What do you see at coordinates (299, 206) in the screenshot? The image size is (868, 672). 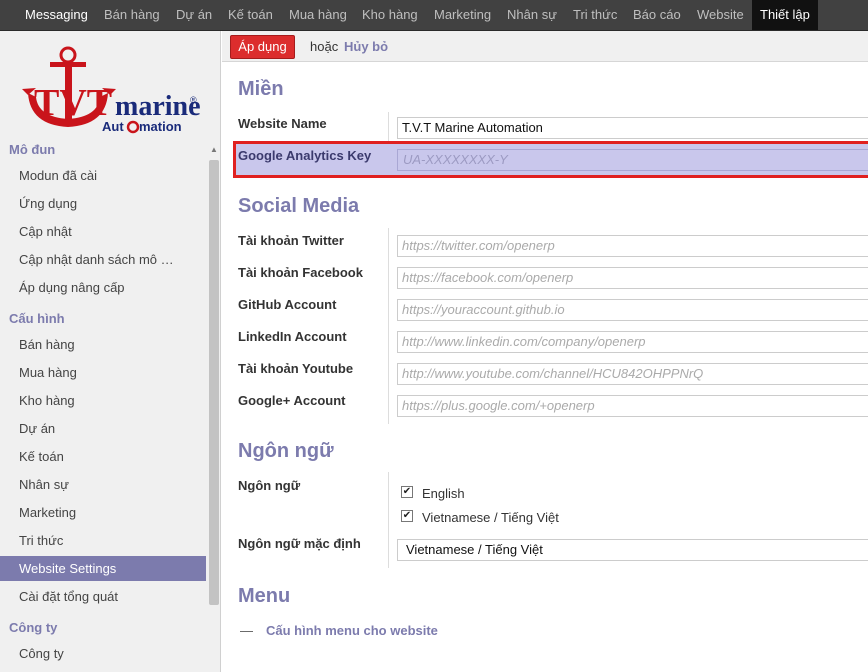 I see `social-media-heading: Social Media` at bounding box center [299, 206].